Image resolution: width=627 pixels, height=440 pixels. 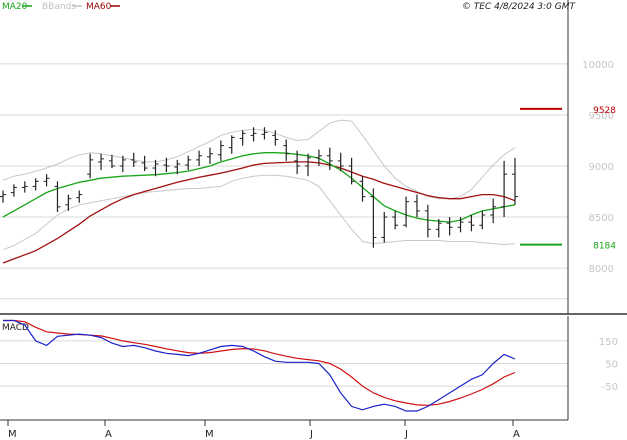 What do you see at coordinates (289, 7) in the screenshot?
I see `chart-header: MA20 BBands MA60 © TEC 4/8/2024 3:0 GMT` at bounding box center [289, 7].